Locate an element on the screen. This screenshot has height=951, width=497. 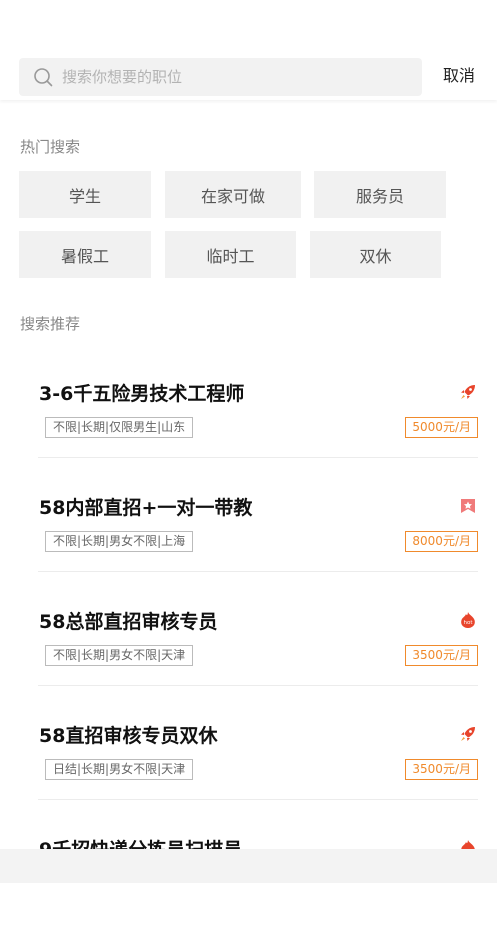
job-salary: 8000元/月 is located at coordinates (441, 541).